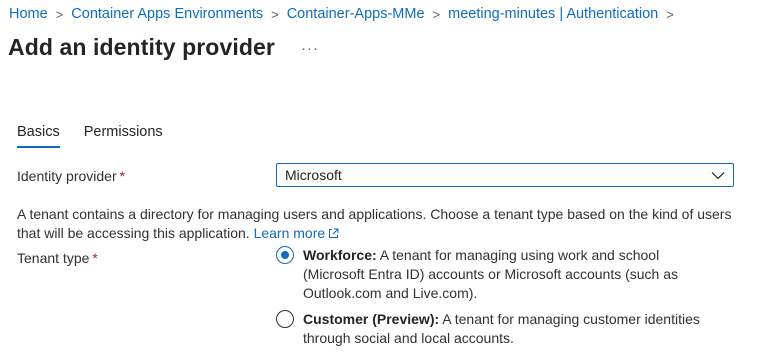 The width and height of the screenshot is (768, 362). I want to click on learn-more-label: Learn more, so click(289, 233).